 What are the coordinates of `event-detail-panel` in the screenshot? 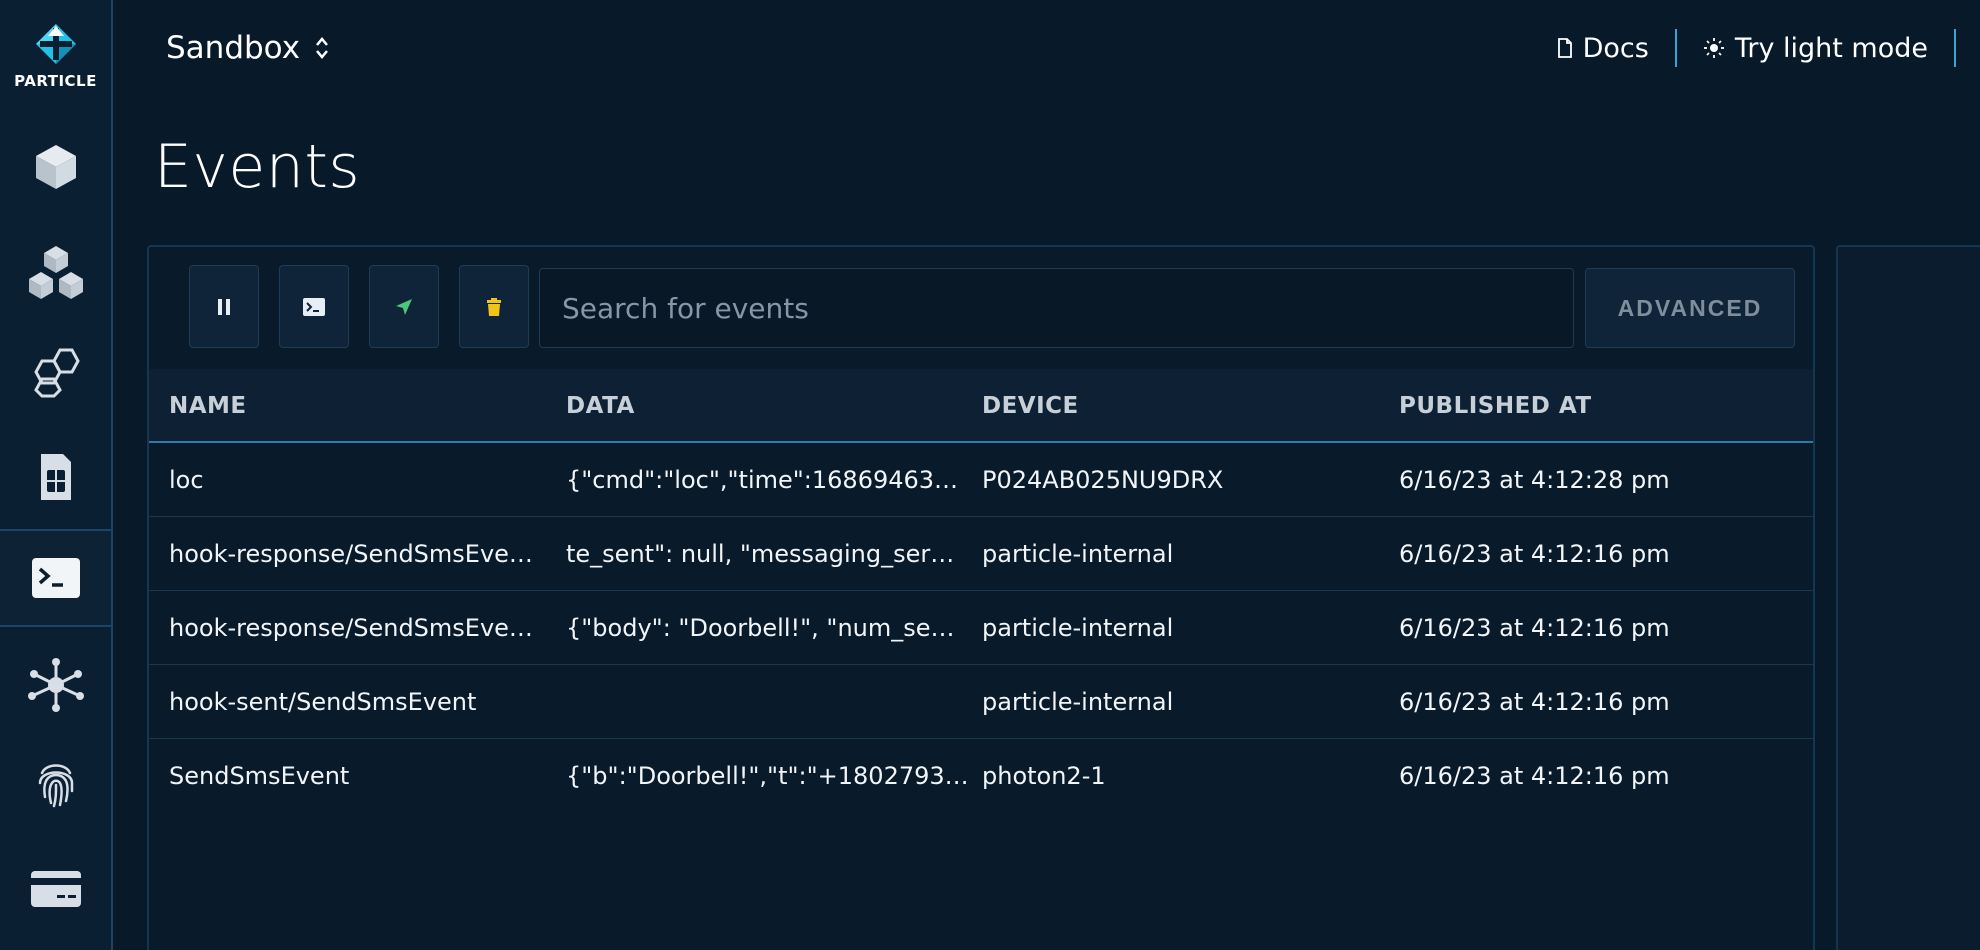 It's located at (1908, 597).